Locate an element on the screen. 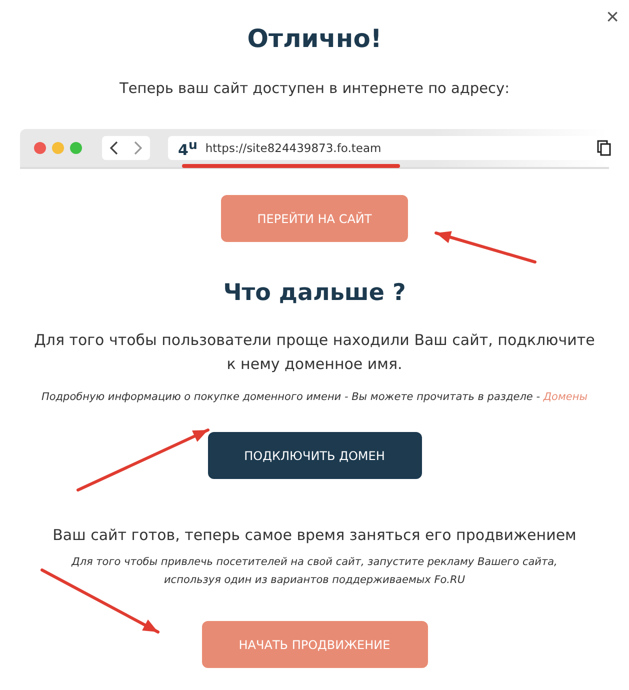  section-heading: Что дальше ? is located at coordinates (314, 293).